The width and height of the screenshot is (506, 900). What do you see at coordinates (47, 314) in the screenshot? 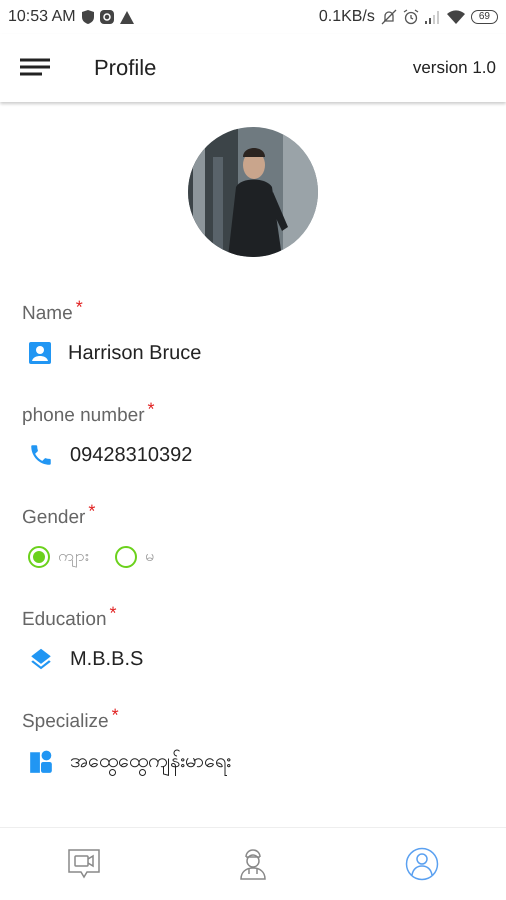
I see `field-label: Name` at bounding box center [47, 314].